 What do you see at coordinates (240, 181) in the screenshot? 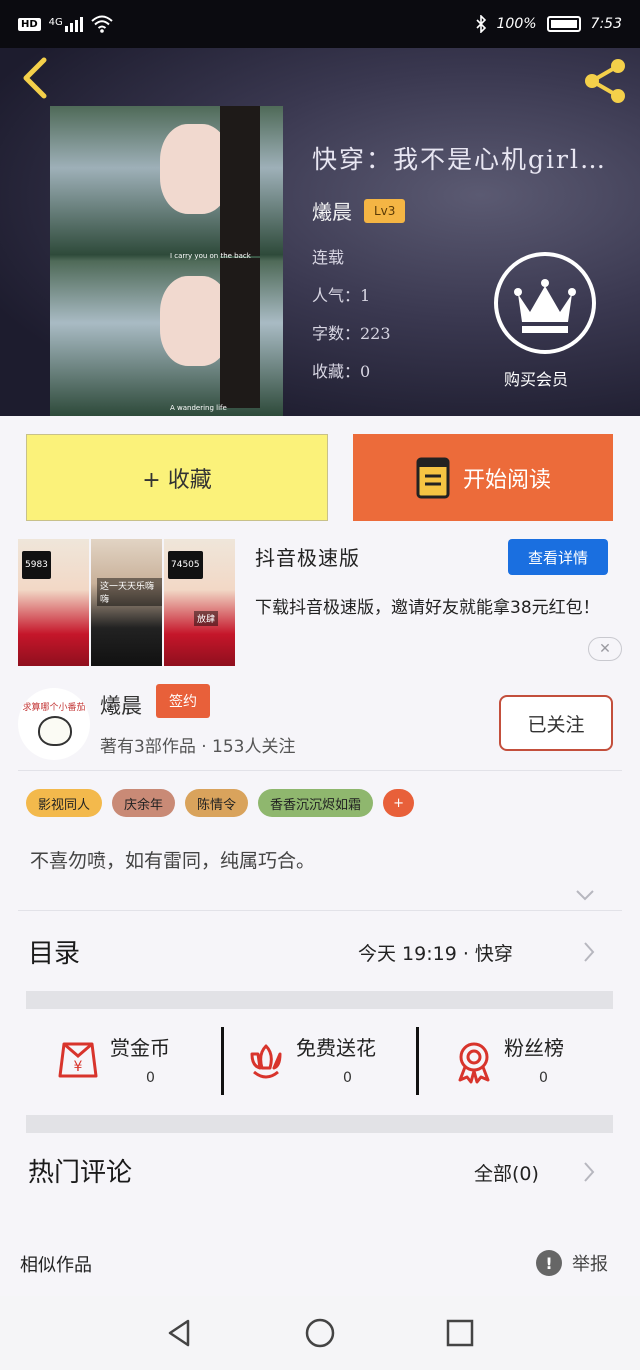
I see `cover-hair` at bounding box center [240, 181].